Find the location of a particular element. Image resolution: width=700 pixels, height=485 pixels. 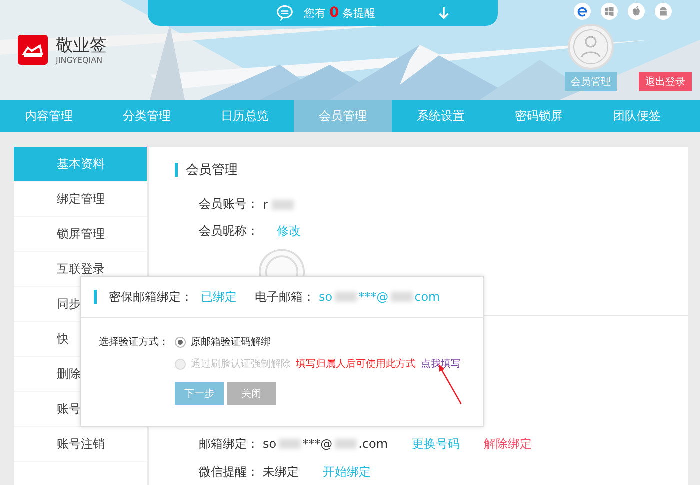

reminder-text: 您有 0 条提醒 is located at coordinates (340, 13).